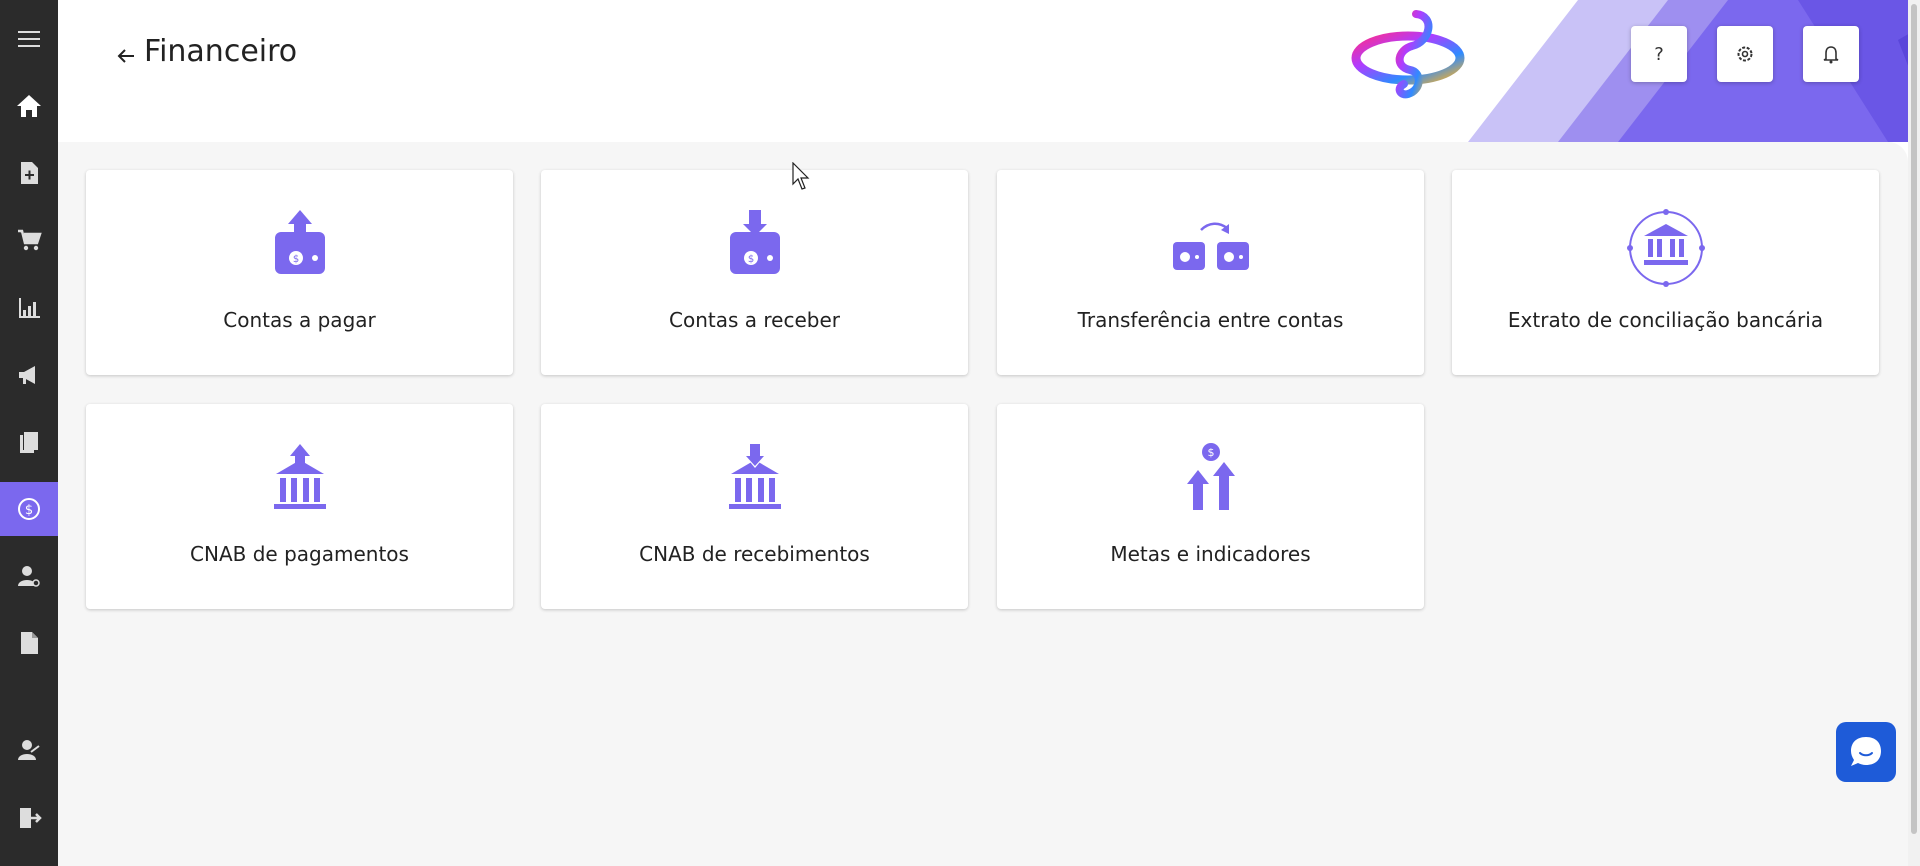  Describe the element at coordinates (754, 476) in the screenshot. I see `bank-down-icon` at that location.